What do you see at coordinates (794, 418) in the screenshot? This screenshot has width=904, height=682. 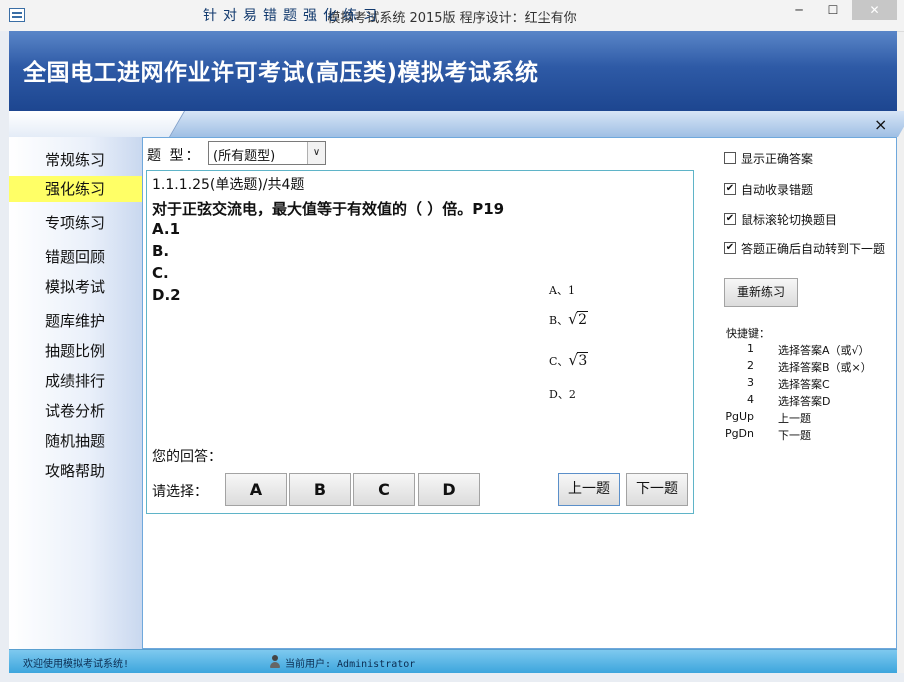 I see `shortcut-desc: 上一题` at bounding box center [794, 418].